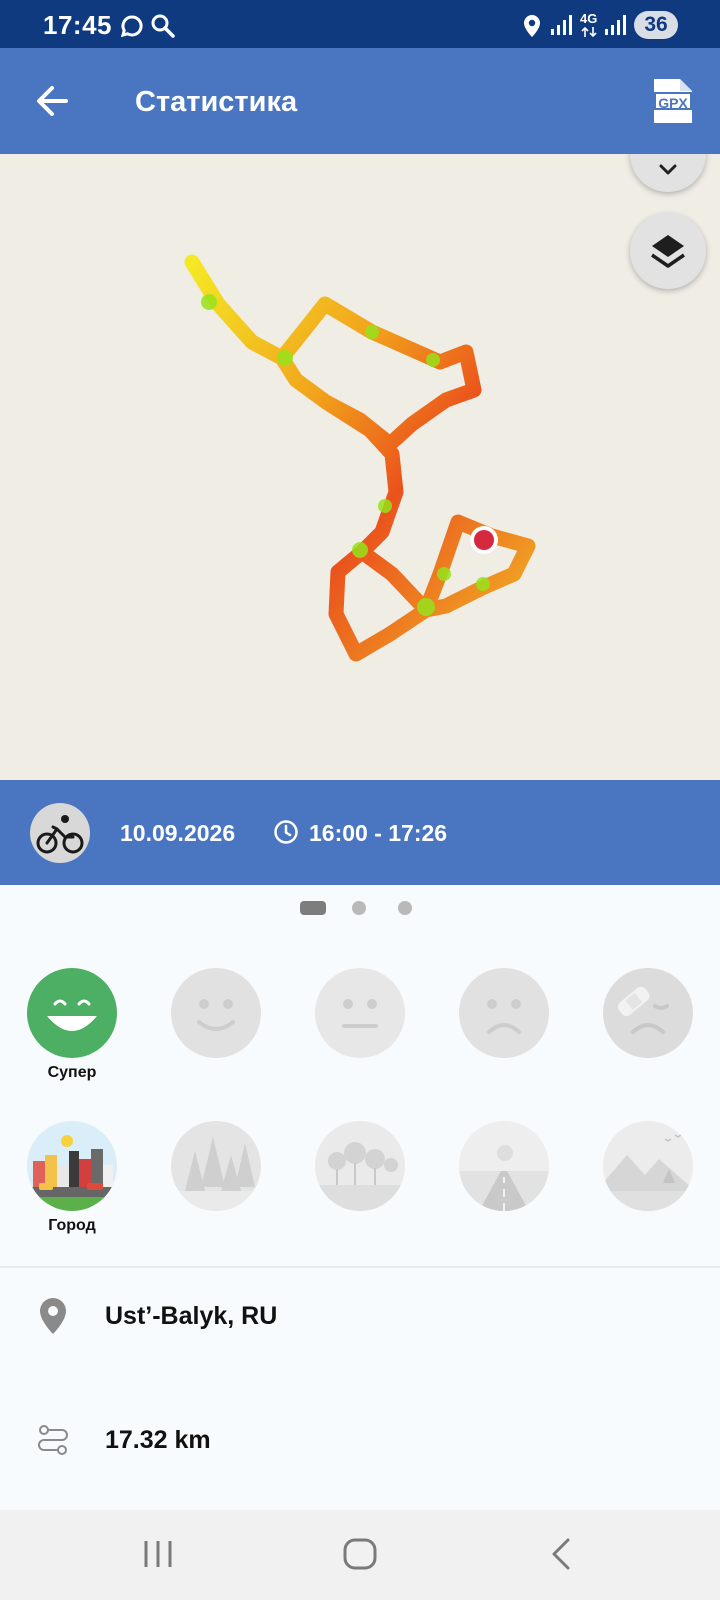  I want to click on trip-distance: 17.32 km, so click(158, 1440).